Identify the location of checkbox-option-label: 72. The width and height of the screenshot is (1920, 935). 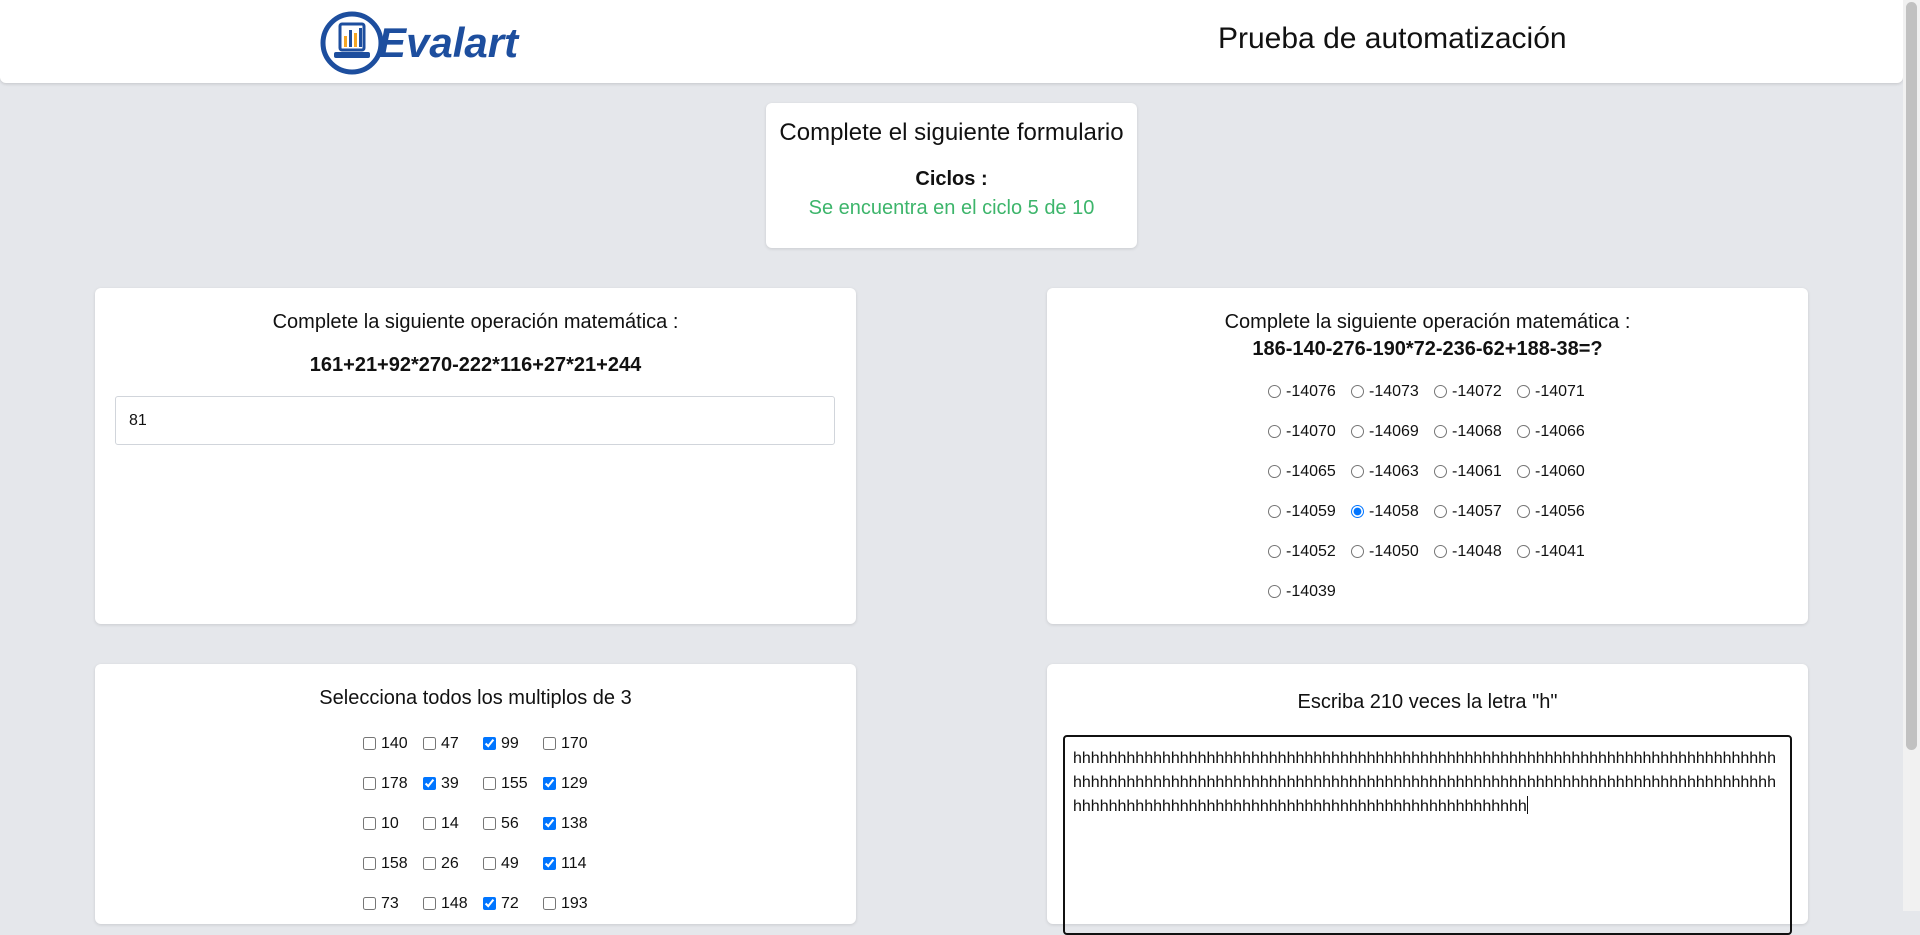
(510, 903).